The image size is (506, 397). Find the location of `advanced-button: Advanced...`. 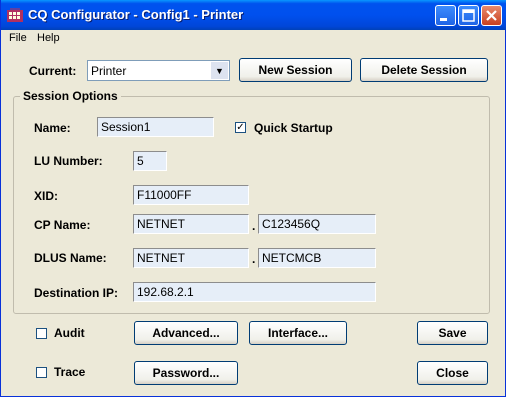

advanced-button: Advanced... is located at coordinates (186, 333).